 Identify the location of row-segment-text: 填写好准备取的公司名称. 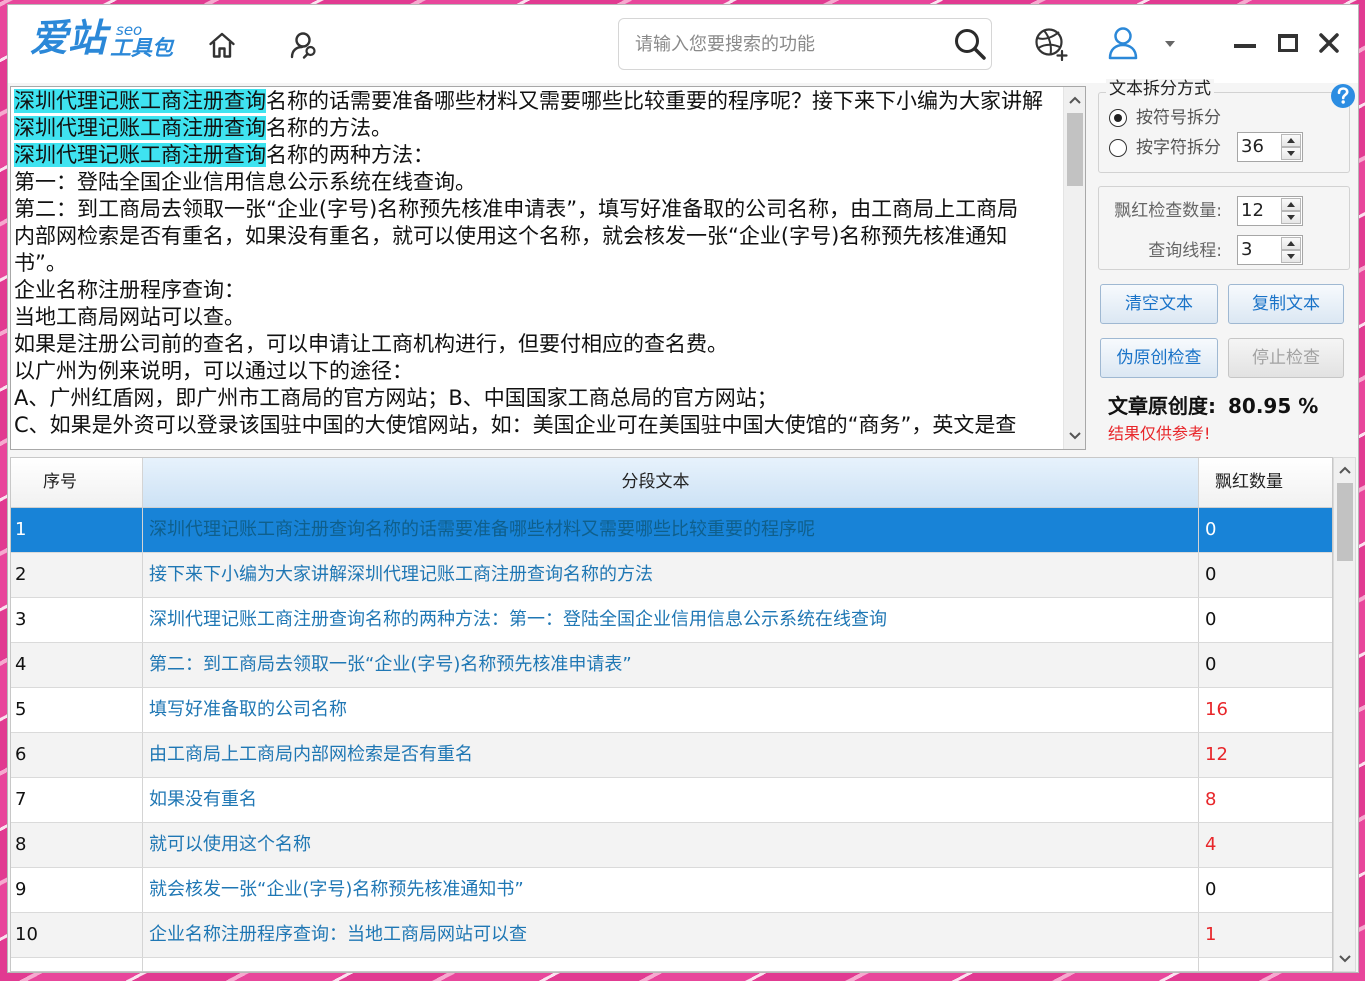
(671, 710).